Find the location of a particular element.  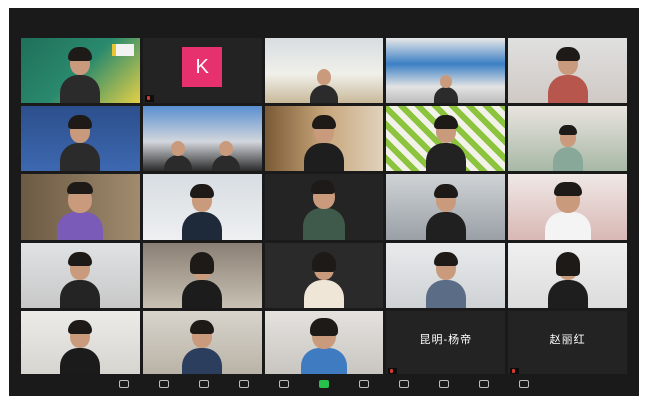

more-button is located at coordinates (524, 385).